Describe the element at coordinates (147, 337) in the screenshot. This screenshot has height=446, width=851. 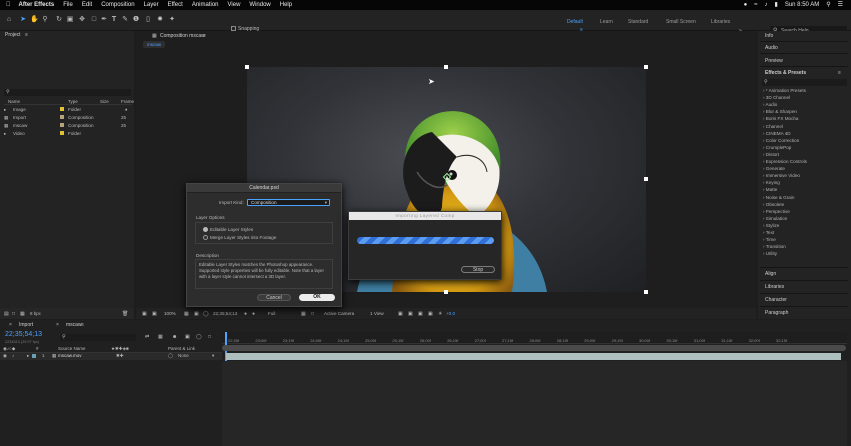
I see `composition-mini-flowchart-icon: ⇄` at that location.